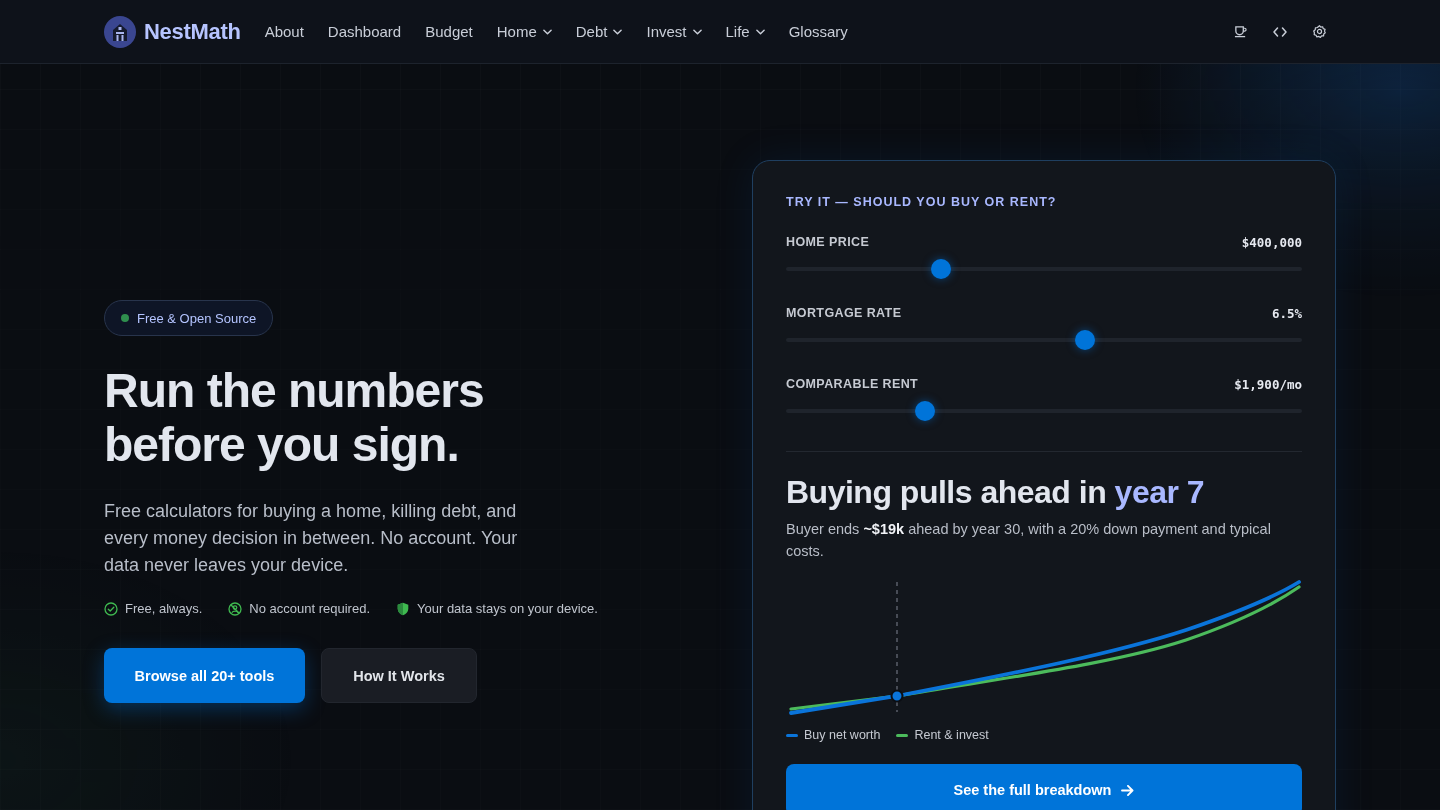  Describe the element at coordinates (842, 735) in the screenshot. I see `legend-label: Buy net worth` at that location.